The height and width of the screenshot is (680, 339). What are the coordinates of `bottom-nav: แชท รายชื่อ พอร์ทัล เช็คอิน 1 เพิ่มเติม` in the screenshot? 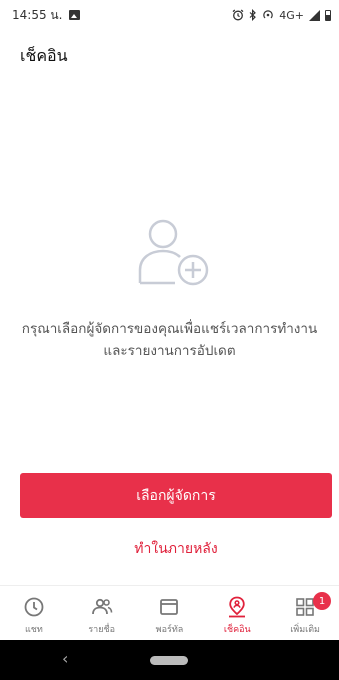 It's located at (169, 612).